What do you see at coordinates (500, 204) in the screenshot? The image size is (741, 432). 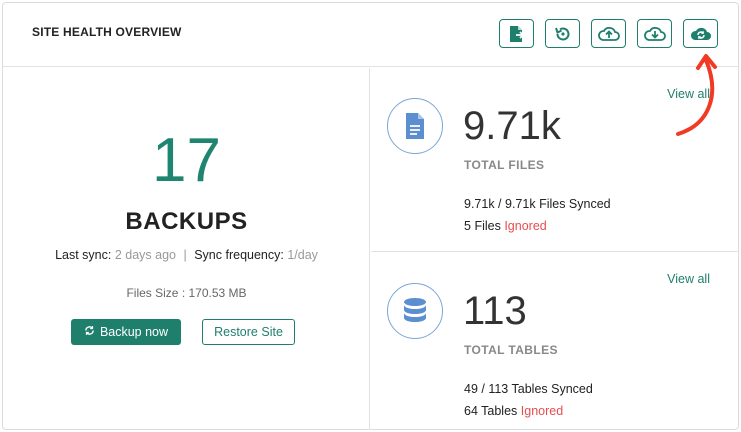 I see `files-synced-ratio: 9.71k / 9.71k` at bounding box center [500, 204].